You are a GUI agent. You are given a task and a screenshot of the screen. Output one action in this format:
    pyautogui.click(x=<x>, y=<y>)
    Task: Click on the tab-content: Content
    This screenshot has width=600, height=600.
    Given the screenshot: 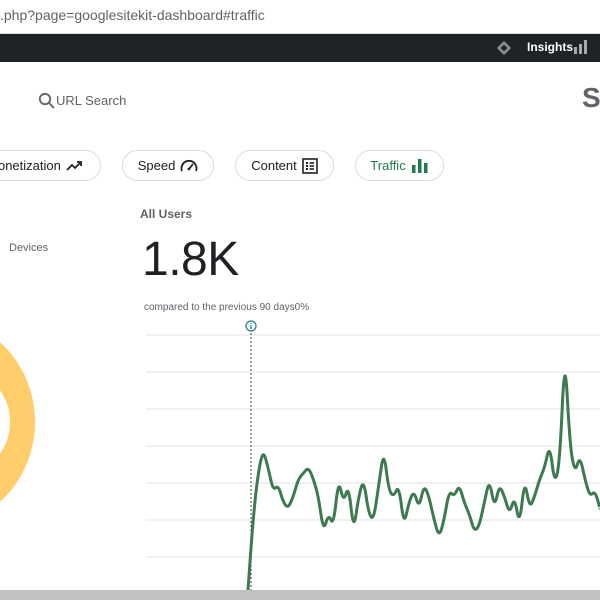 What is the action you would take?
    pyautogui.click(x=284, y=165)
    